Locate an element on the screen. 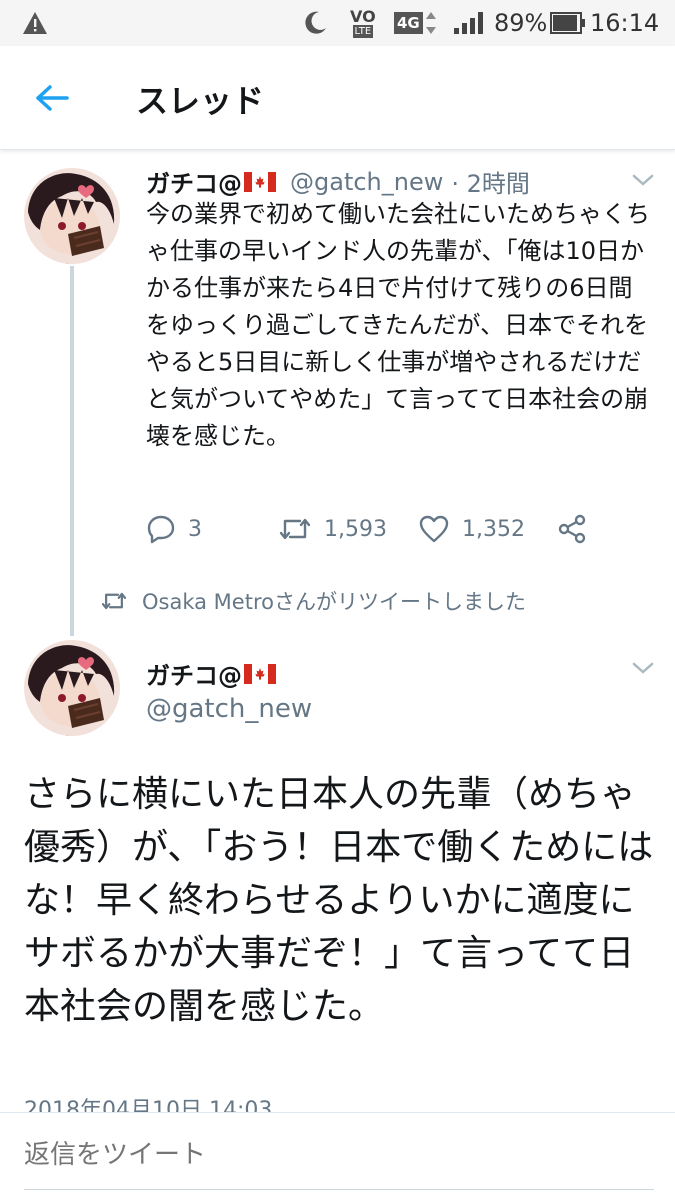 This screenshot has width=675, height=1200. share-icon is located at coordinates (572, 529).